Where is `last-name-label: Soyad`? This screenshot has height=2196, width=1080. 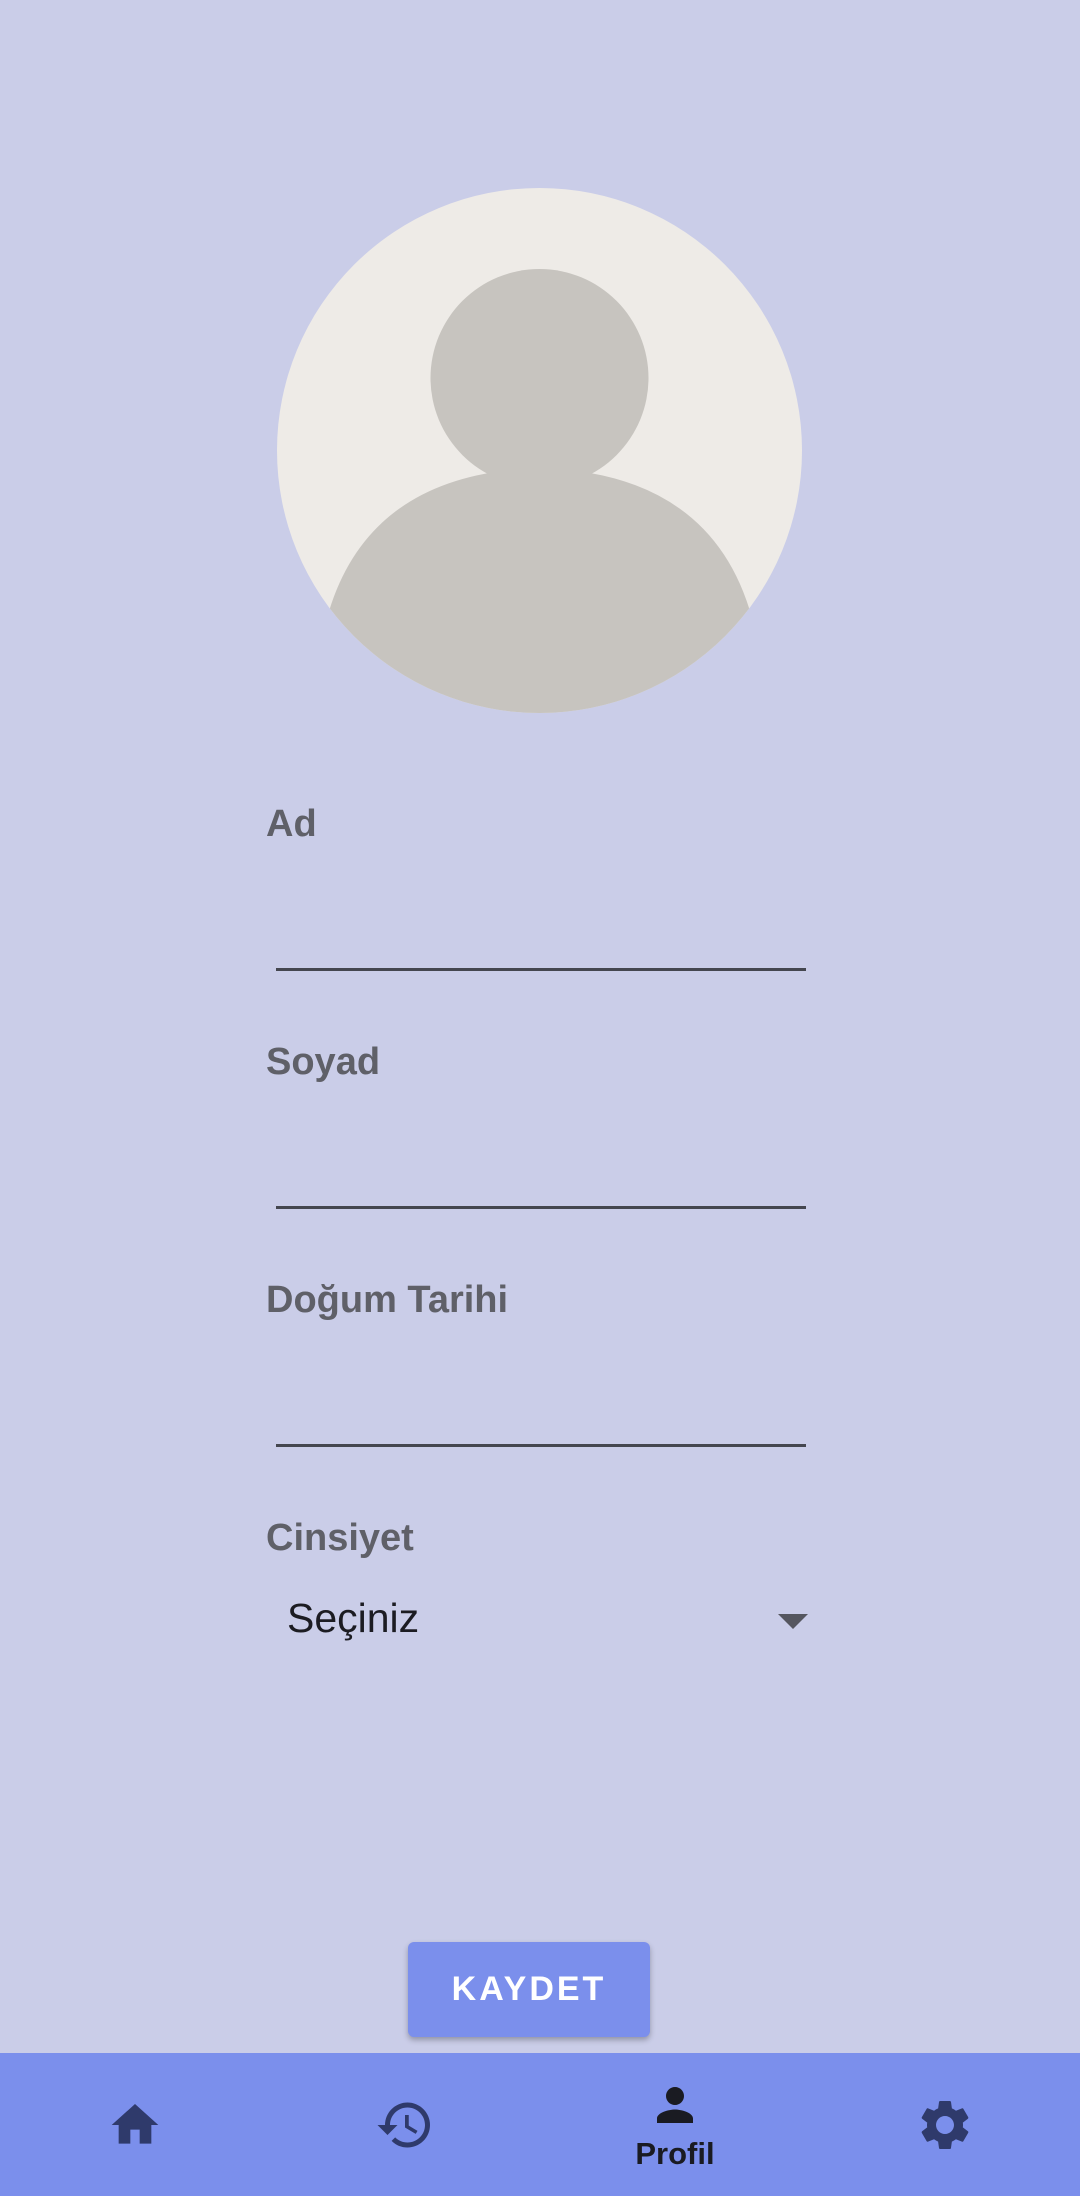
last-name-label: Soyad is located at coordinates (323, 1062).